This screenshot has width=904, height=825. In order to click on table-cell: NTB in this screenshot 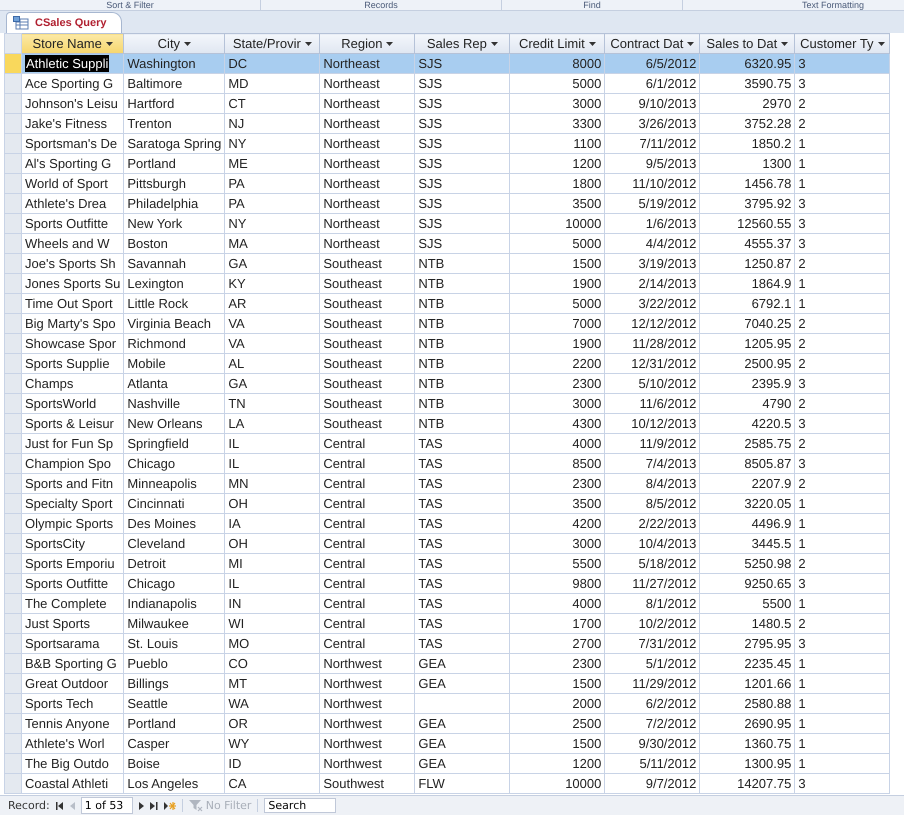, I will do `click(462, 424)`.